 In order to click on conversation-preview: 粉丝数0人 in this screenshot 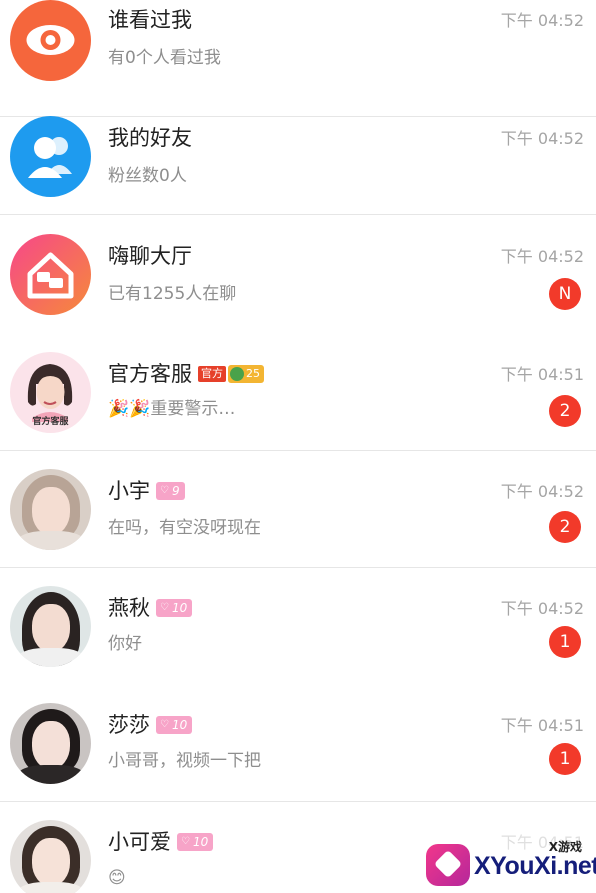, I will do `click(147, 176)`.